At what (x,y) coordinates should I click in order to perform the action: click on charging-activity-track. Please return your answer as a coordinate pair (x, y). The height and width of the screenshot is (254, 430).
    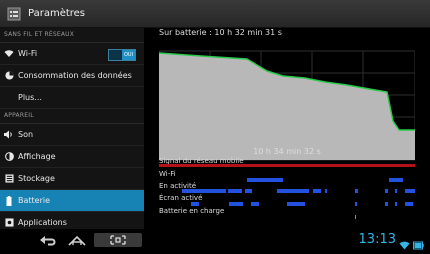
    Looking at the image, I should click on (287, 217).